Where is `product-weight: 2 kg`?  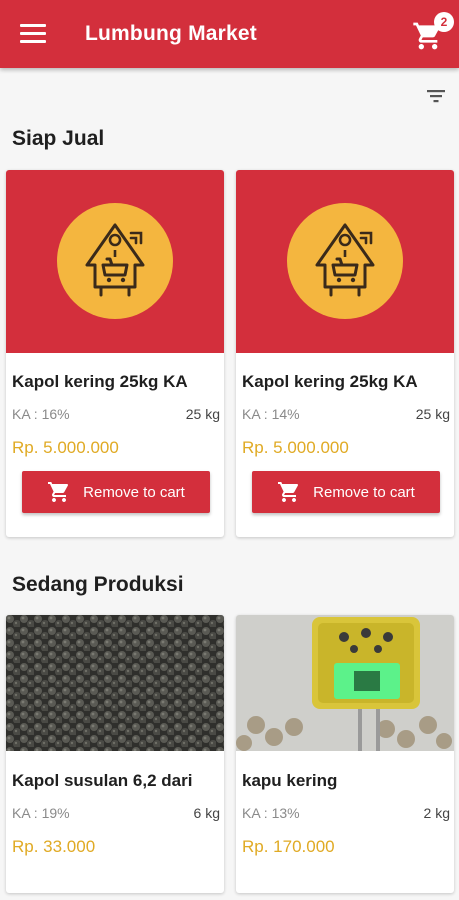 product-weight: 2 kg is located at coordinates (436, 813).